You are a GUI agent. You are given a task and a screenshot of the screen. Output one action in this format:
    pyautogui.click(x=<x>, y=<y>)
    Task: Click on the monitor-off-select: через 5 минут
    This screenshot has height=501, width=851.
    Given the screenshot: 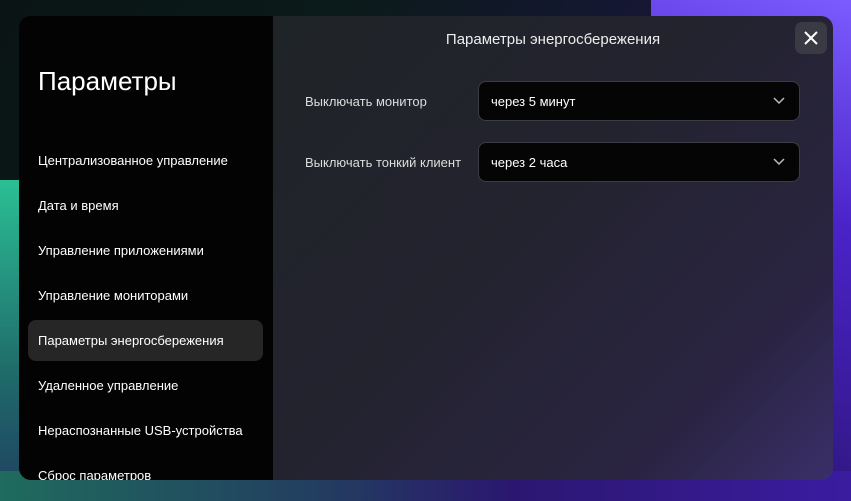 What is the action you would take?
    pyautogui.click(x=639, y=101)
    